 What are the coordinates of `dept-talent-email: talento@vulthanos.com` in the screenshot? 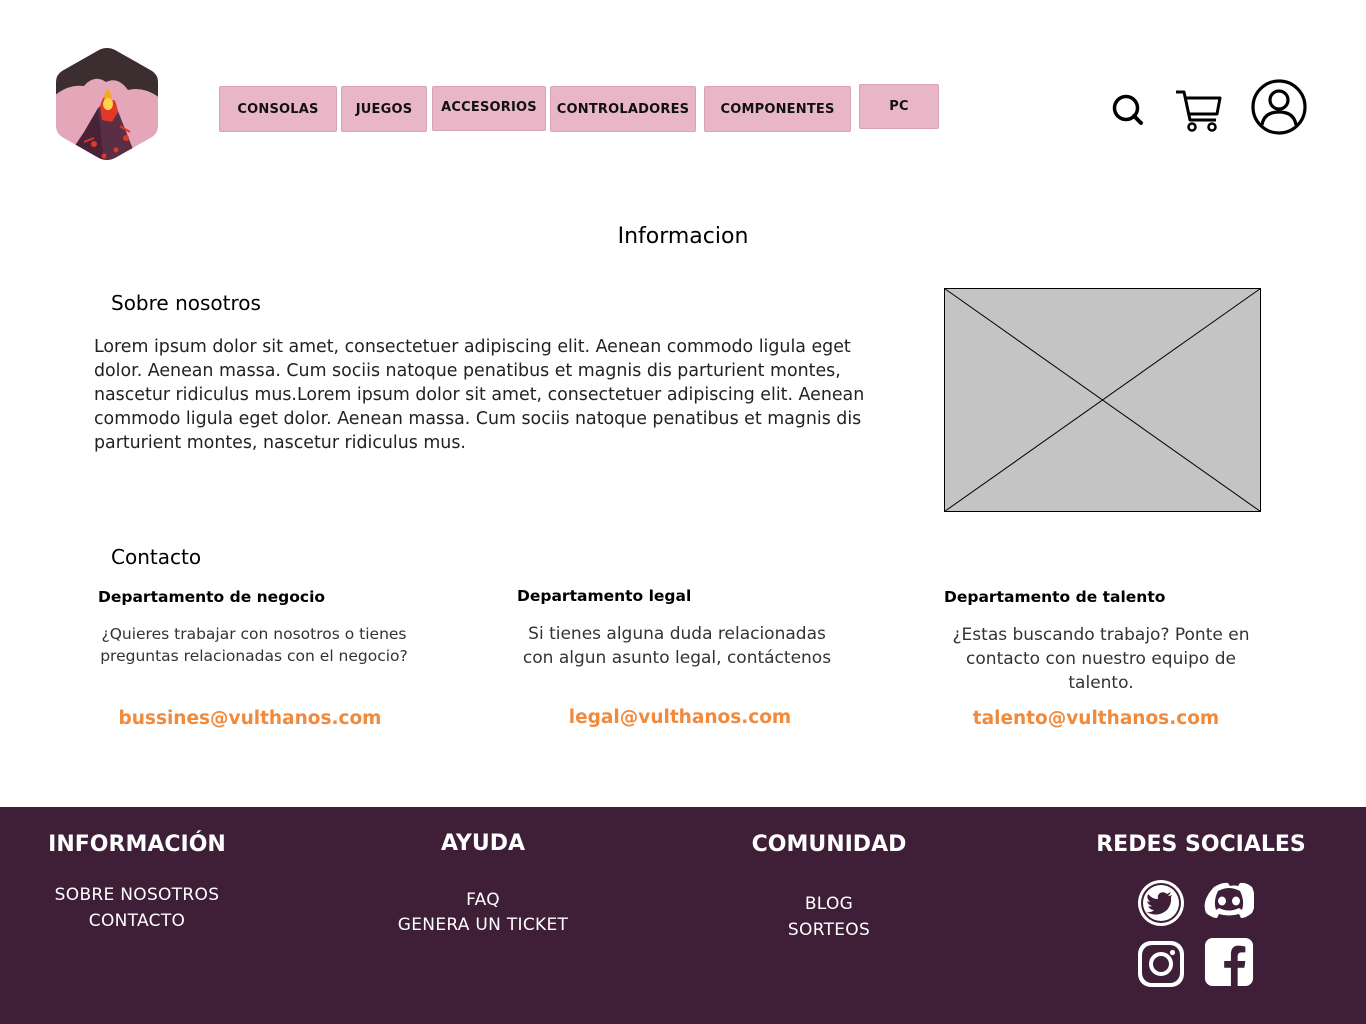 It's located at (1096, 718).